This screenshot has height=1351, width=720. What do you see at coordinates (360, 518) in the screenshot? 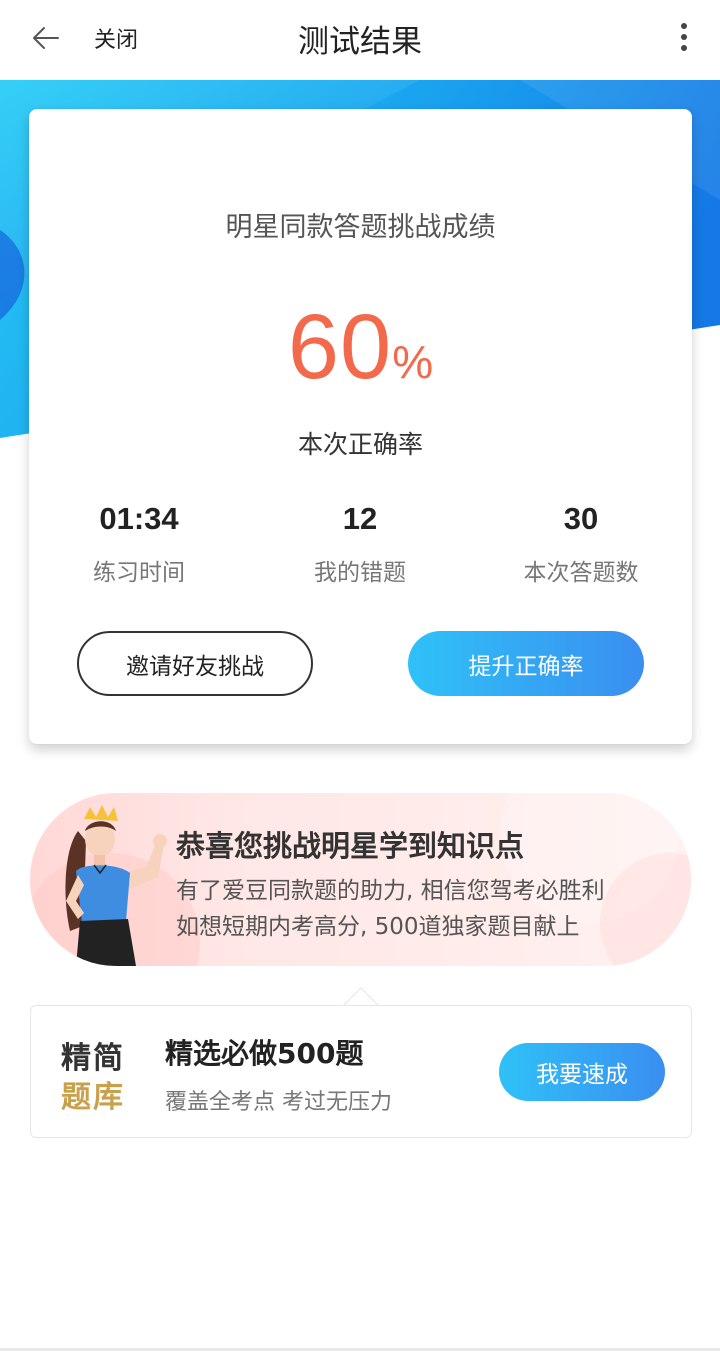
I see `stat-value: 12` at bounding box center [360, 518].